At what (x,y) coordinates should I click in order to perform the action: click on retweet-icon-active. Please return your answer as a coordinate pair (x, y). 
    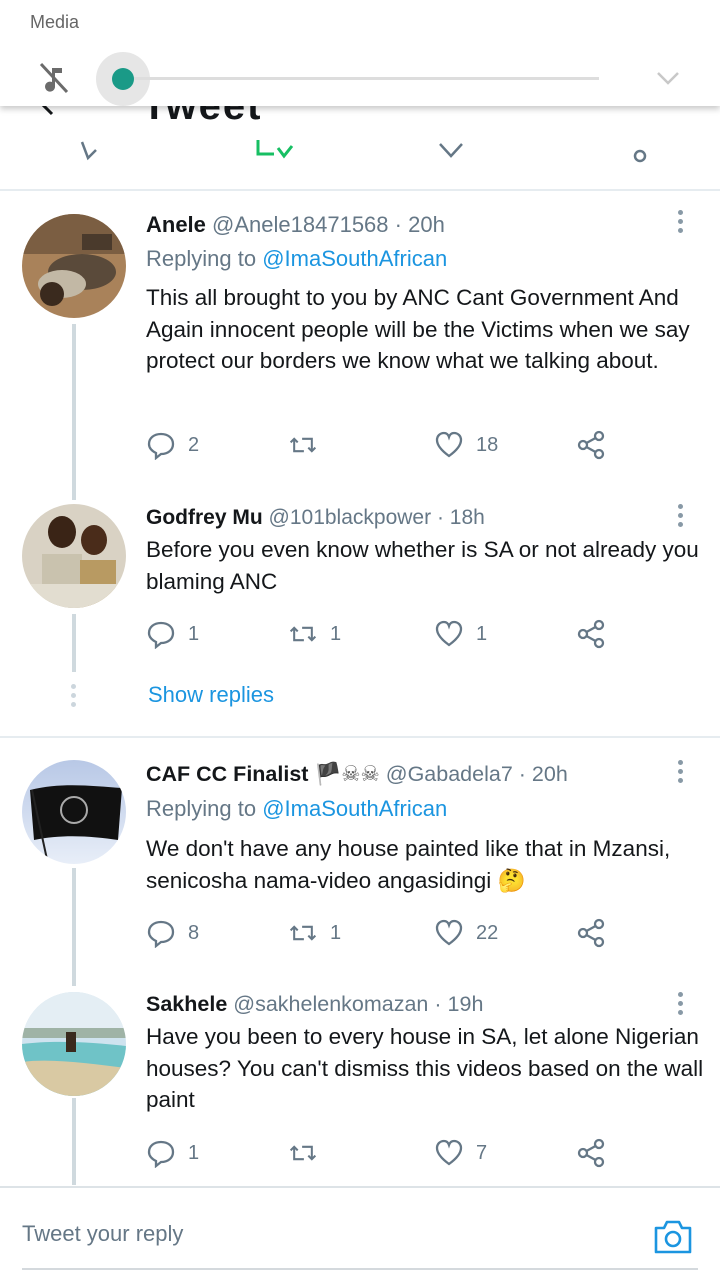
    Looking at the image, I should click on (274, 152).